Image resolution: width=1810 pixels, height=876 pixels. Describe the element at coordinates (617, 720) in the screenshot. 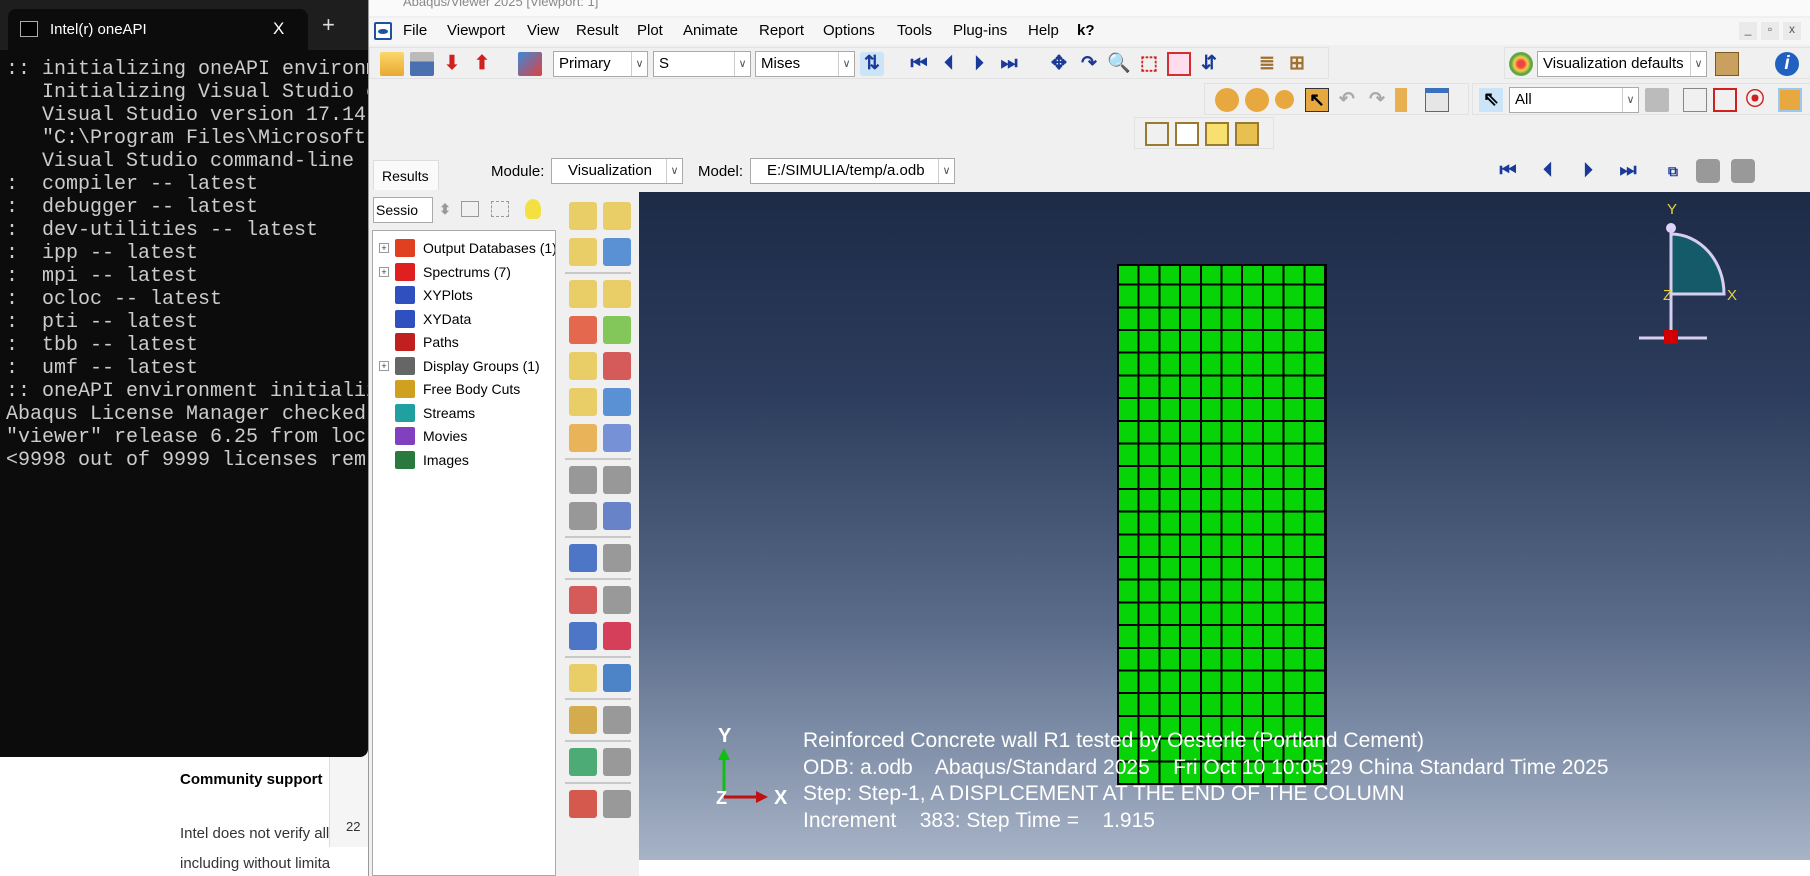

I see `free-body-manager-icon` at that location.